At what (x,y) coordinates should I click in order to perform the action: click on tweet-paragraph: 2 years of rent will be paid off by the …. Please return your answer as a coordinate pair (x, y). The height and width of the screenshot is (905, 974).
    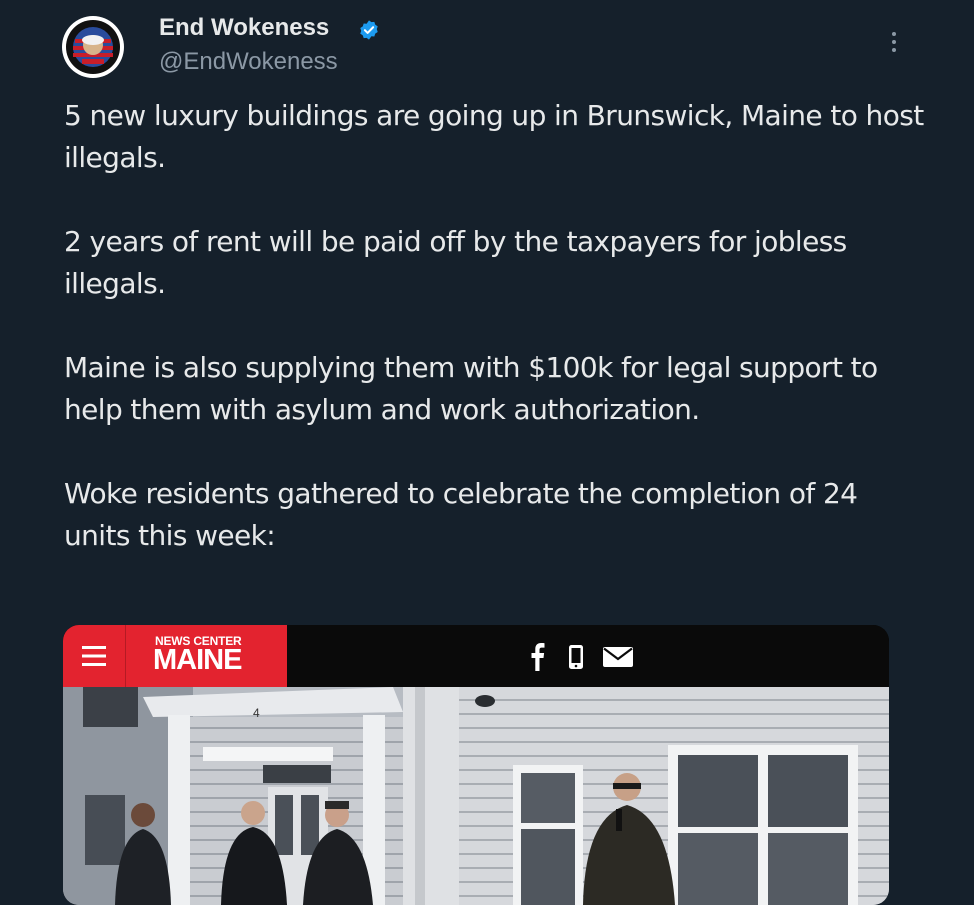
    Looking at the image, I should click on (455, 262).